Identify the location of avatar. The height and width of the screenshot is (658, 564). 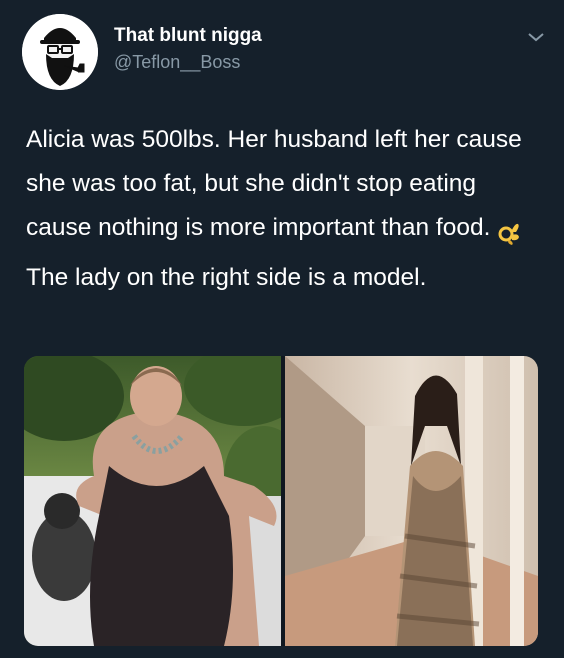
(60, 52).